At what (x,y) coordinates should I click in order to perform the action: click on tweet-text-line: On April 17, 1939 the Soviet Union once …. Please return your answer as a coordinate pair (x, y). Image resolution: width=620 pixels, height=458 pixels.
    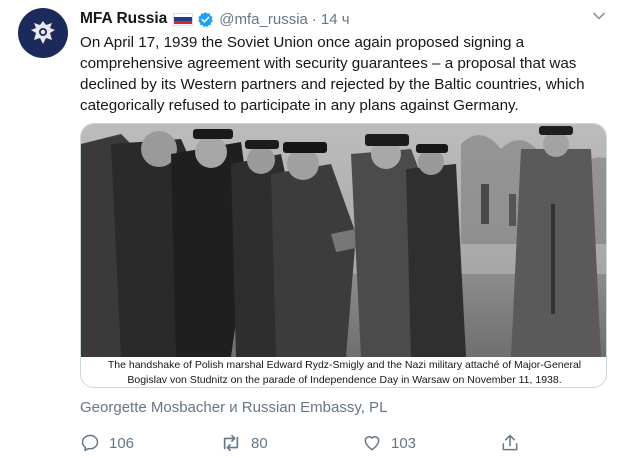
    Looking at the image, I should click on (302, 42).